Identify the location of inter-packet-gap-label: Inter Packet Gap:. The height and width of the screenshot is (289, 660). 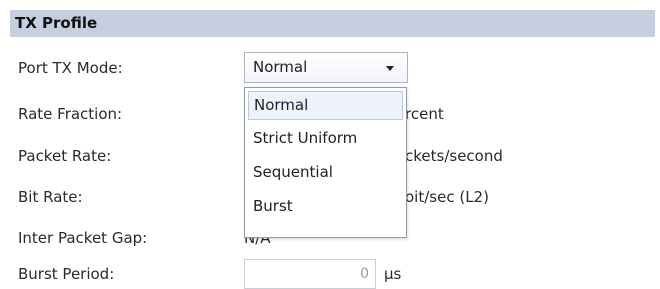
(83, 238).